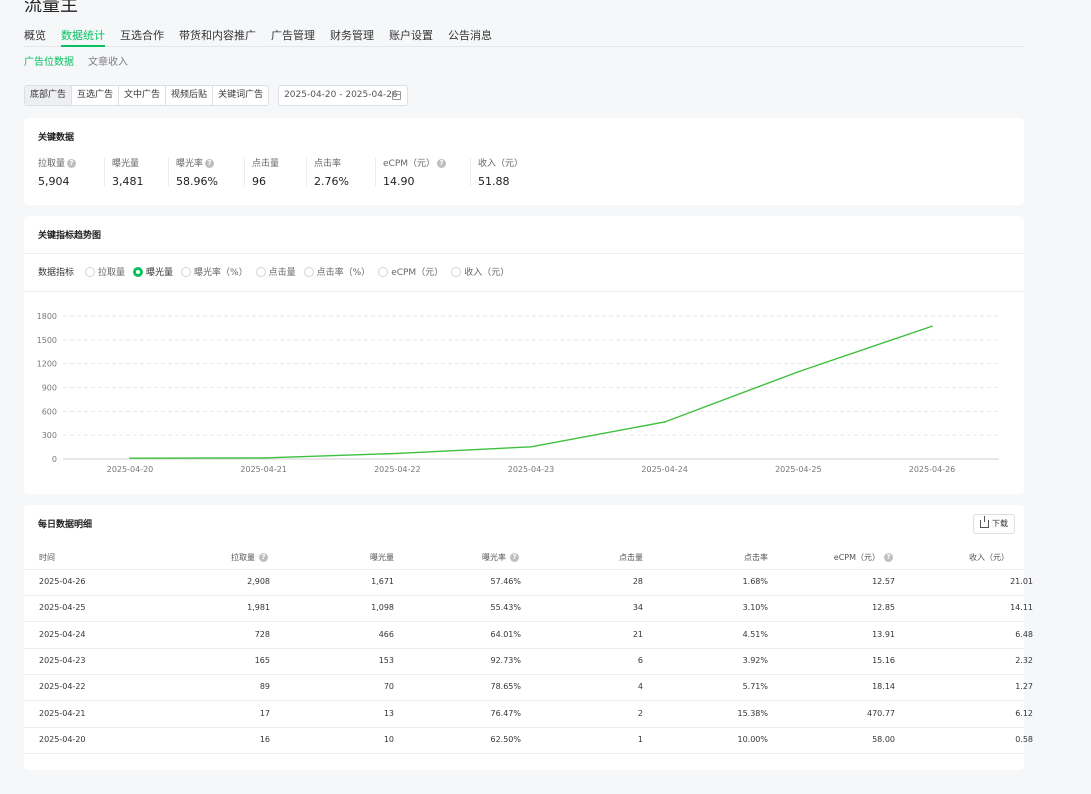 The height and width of the screenshot is (794, 1091). I want to click on table-cell: 5.71%, so click(755, 687).